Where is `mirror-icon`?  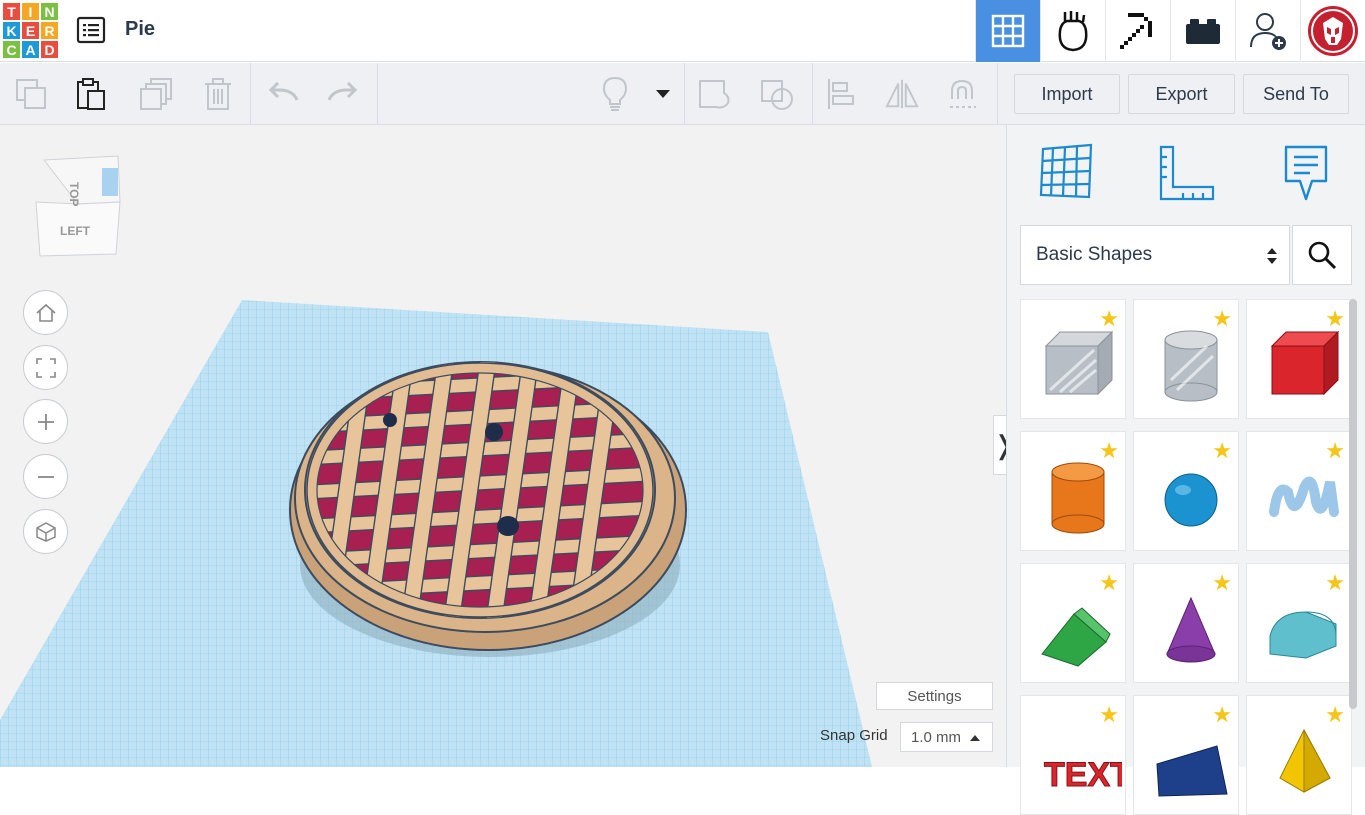 mirror-icon is located at coordinates (902, 94).